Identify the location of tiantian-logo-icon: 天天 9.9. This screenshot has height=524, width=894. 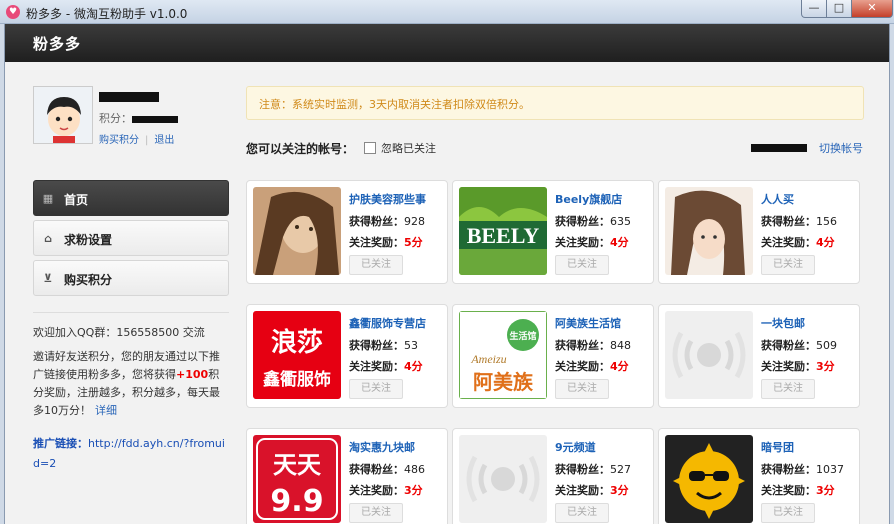
(297, 479).